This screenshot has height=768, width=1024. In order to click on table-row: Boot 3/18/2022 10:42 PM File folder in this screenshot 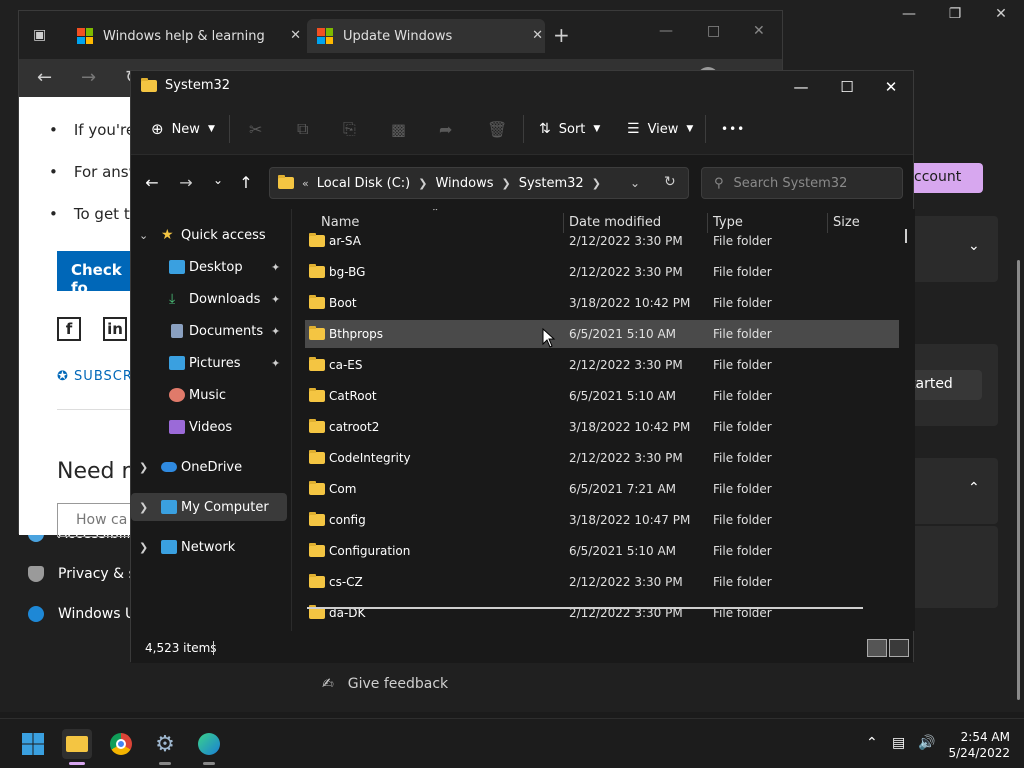, I will do `click(602, 303)`.